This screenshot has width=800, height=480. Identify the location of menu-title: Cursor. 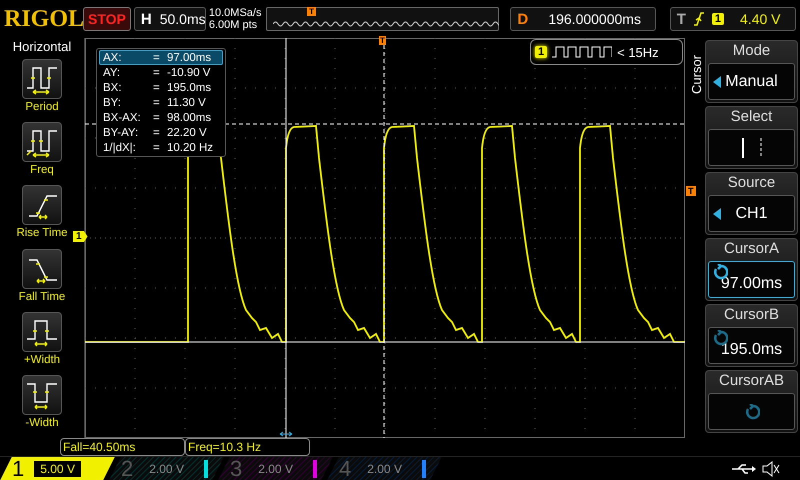
(697, 74).